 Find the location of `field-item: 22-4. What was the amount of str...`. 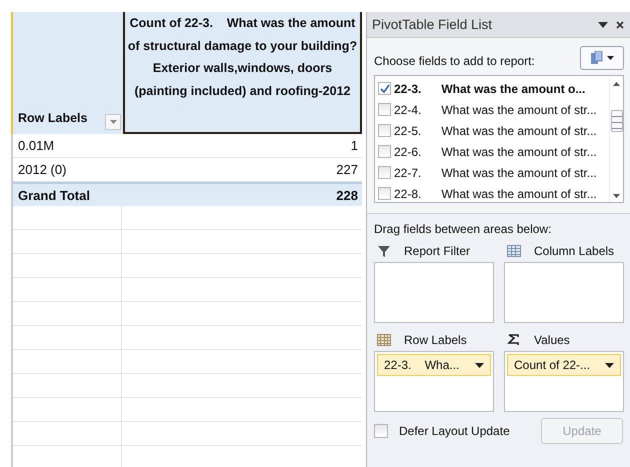

field-item: 22-4. What was the amount of str... is located at coordinates (492, 109).